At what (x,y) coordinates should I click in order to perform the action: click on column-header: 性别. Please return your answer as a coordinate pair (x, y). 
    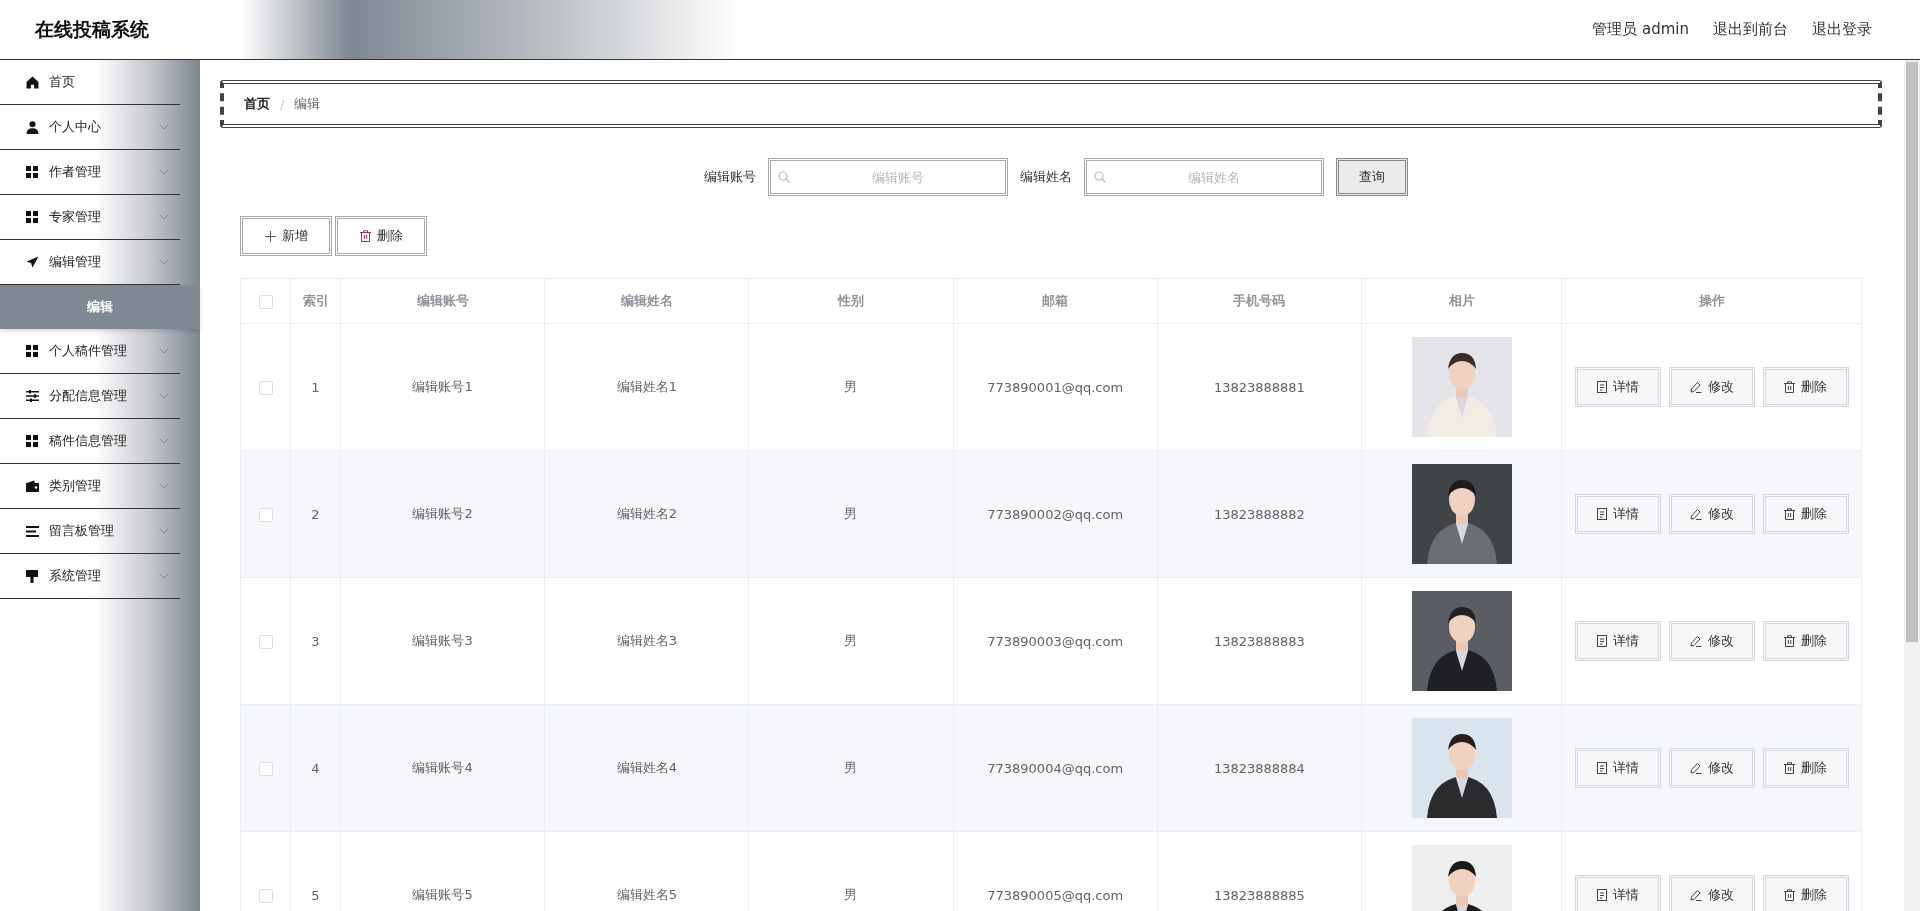
    Looking at the image, I should click on (851, 301).